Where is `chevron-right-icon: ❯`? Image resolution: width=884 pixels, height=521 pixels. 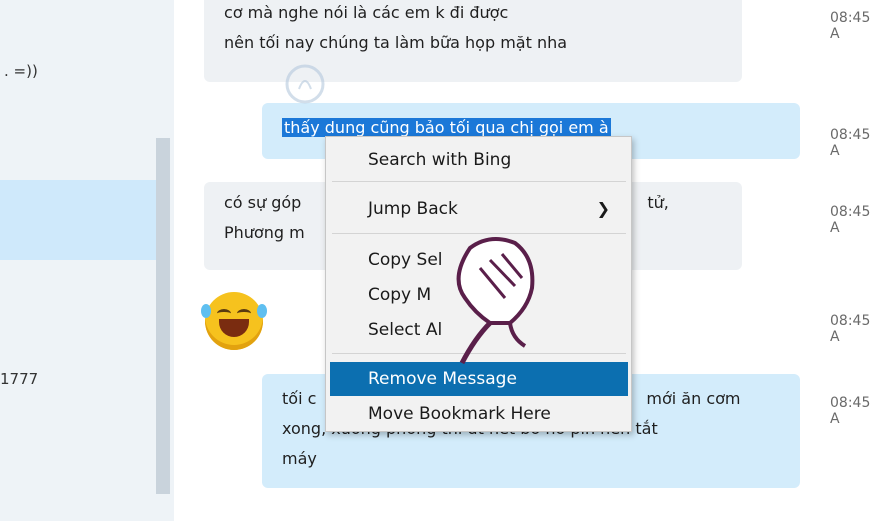 chevron-right-icon: ❯ is located at coordinates (603, 208).